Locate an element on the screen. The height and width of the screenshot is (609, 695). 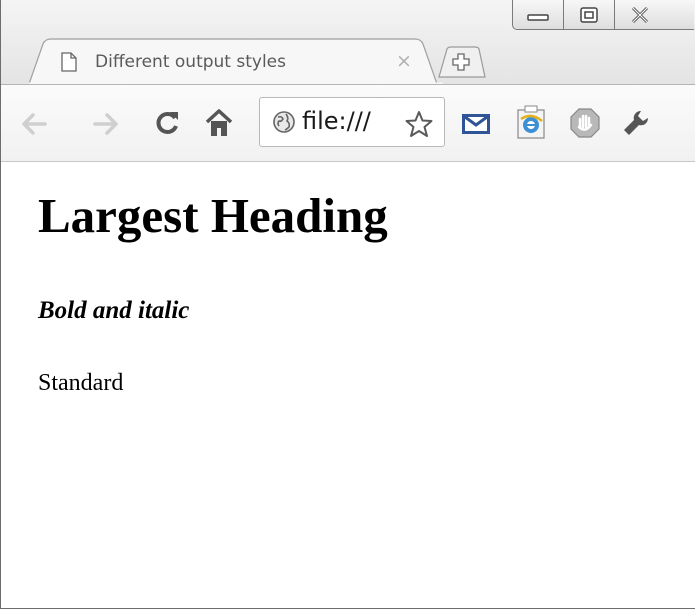
tab-title: Different output styles is located at coordinates (191, 62).